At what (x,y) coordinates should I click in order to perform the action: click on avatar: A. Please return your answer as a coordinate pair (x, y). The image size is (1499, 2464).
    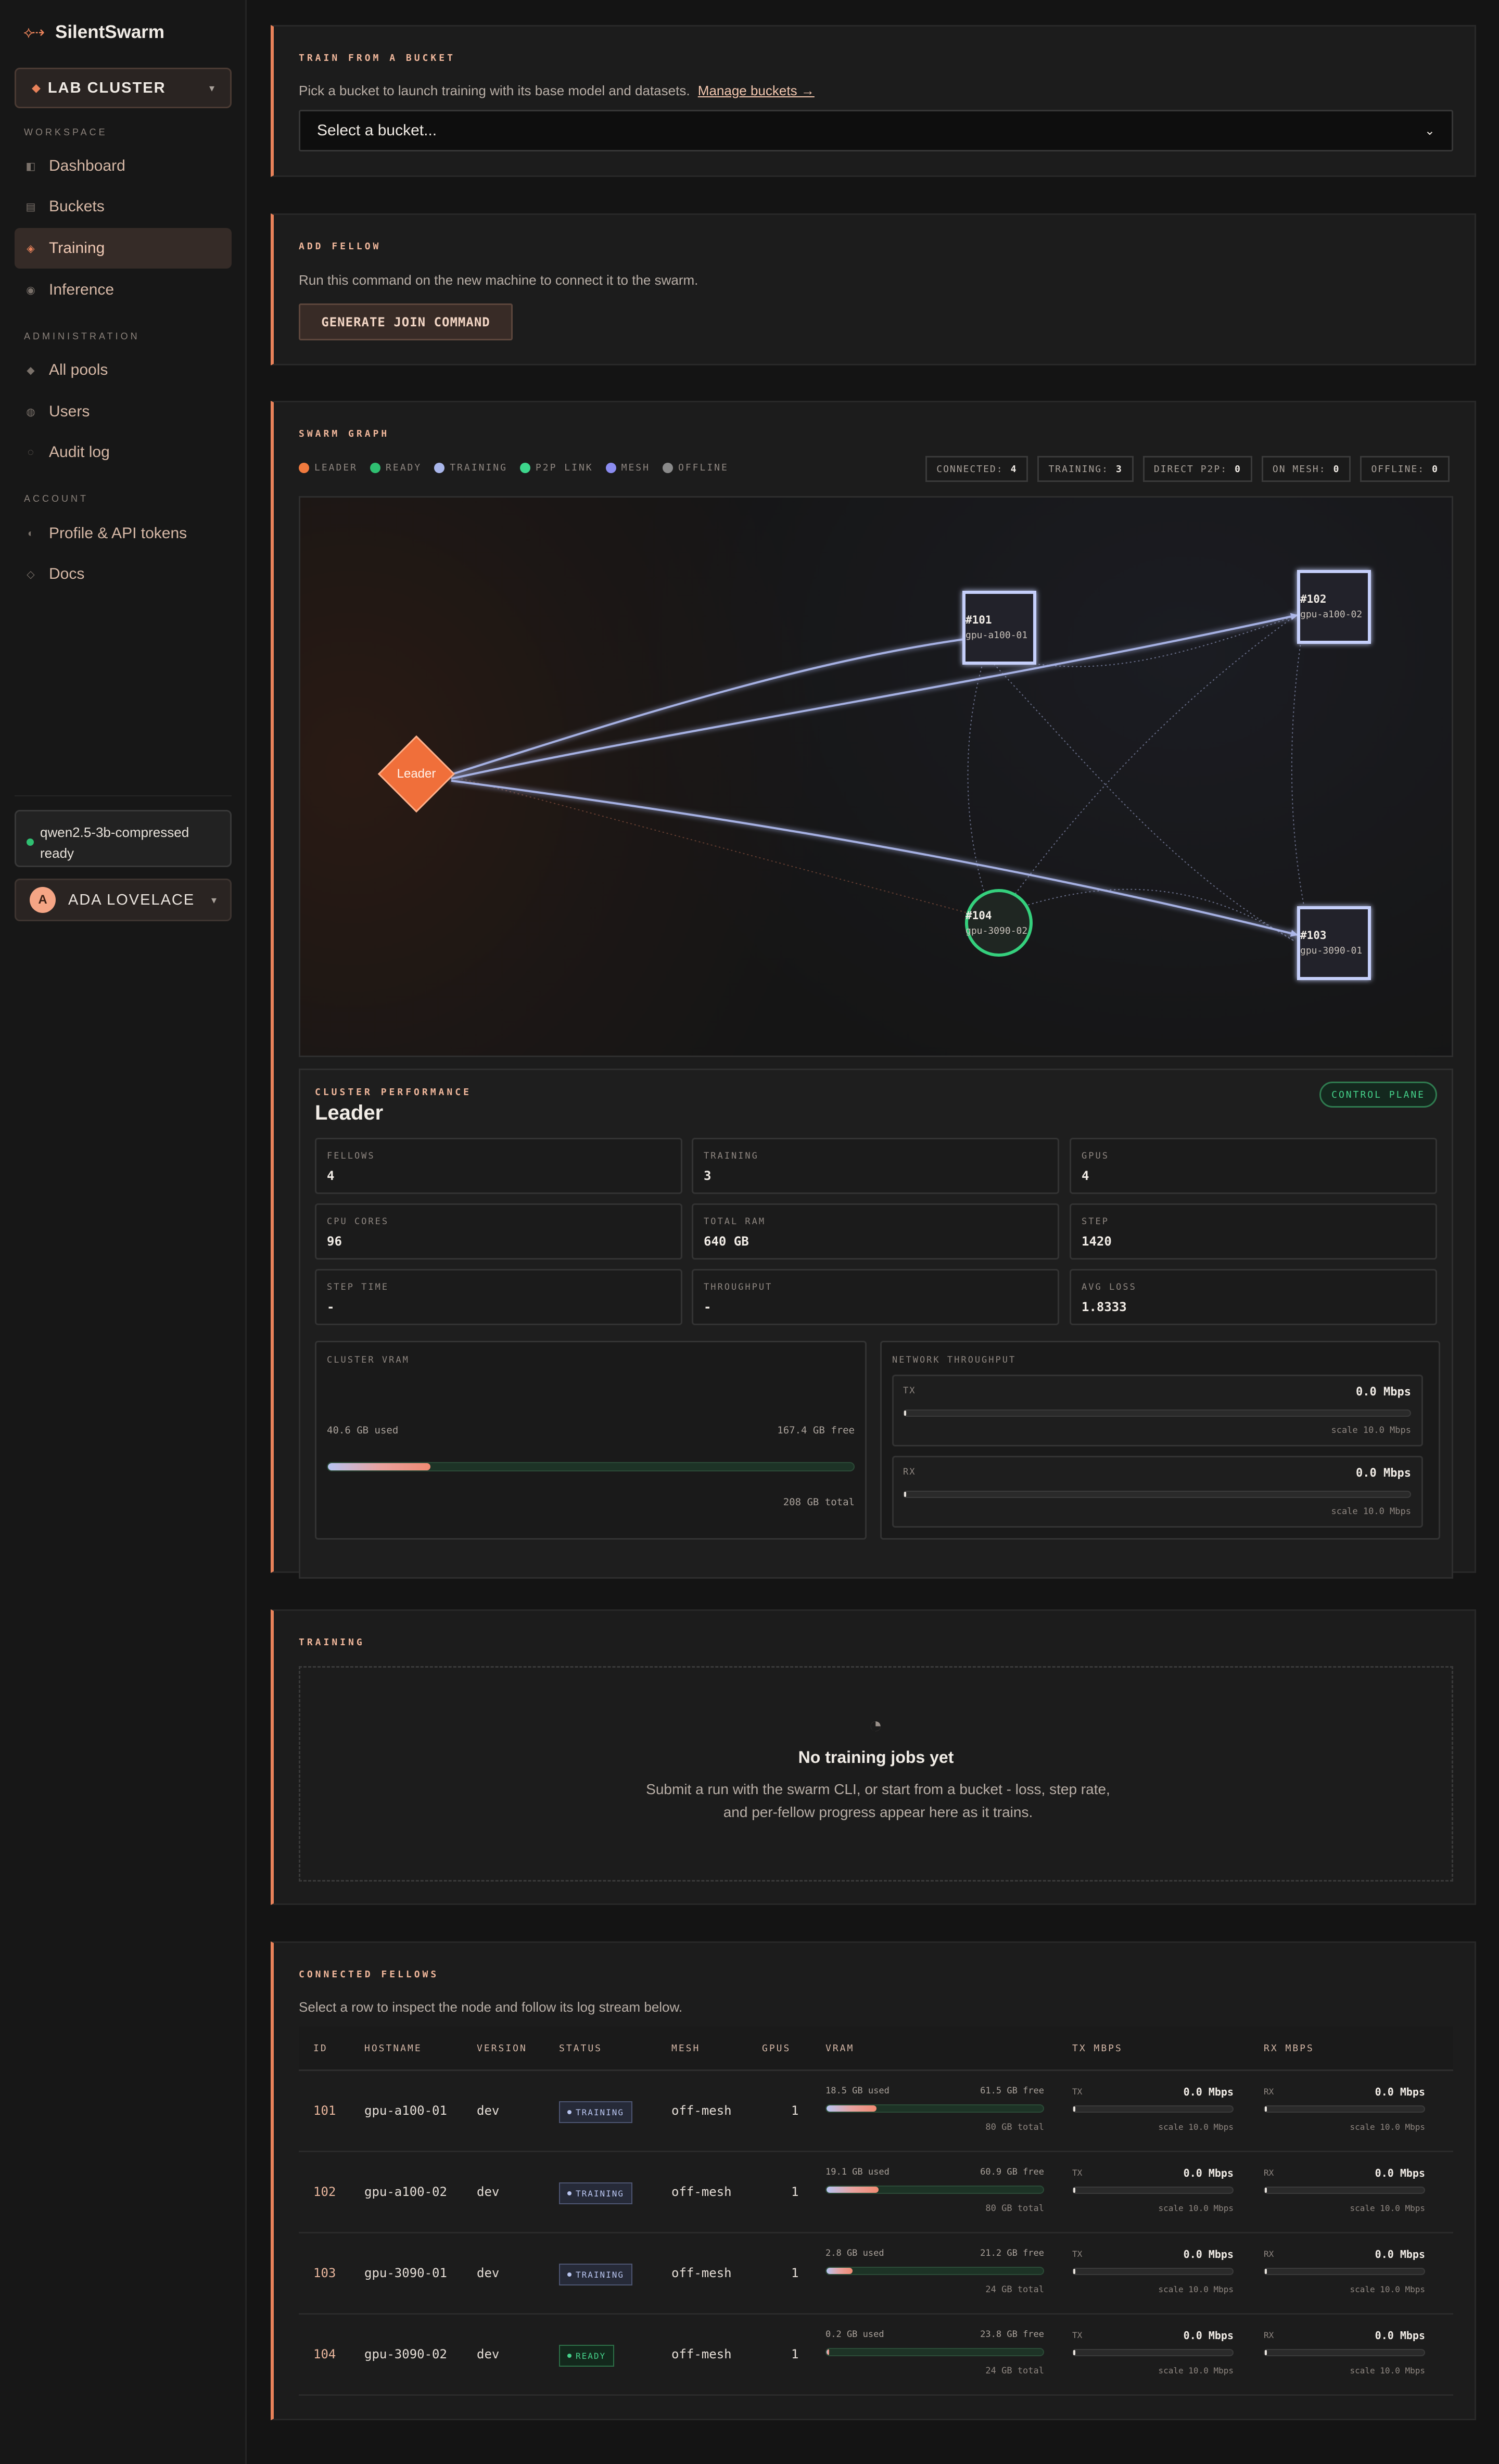
    Looking at the image, I should click on (43, 900).